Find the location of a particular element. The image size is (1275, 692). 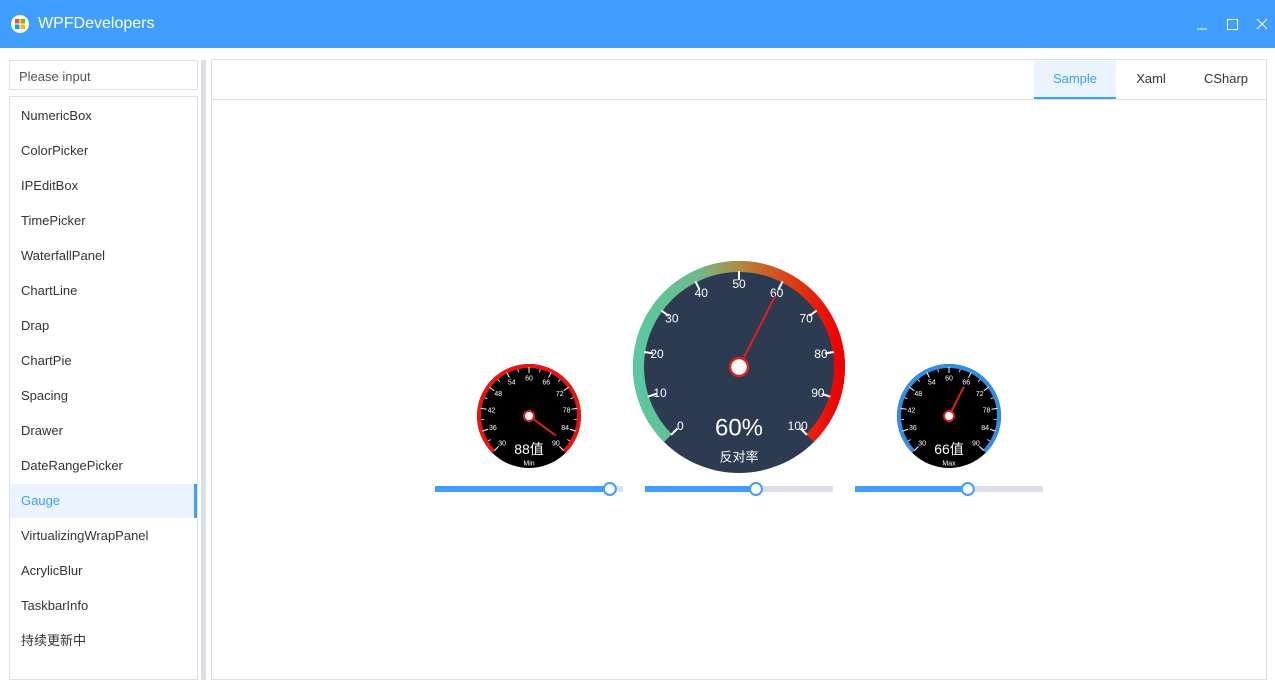

gauge-value-text: 66值 is located at coordinates (949, 449).